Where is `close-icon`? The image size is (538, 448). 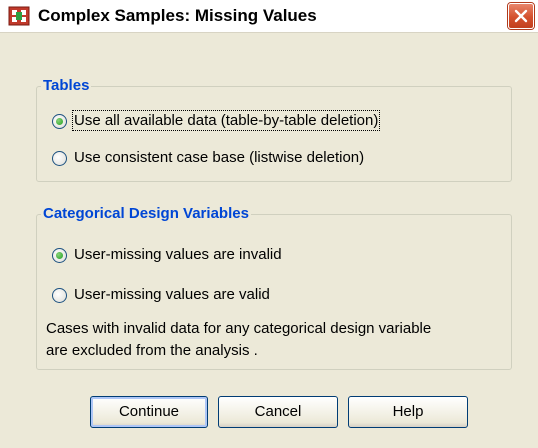
close-icon is located at coordinates (521, 16).